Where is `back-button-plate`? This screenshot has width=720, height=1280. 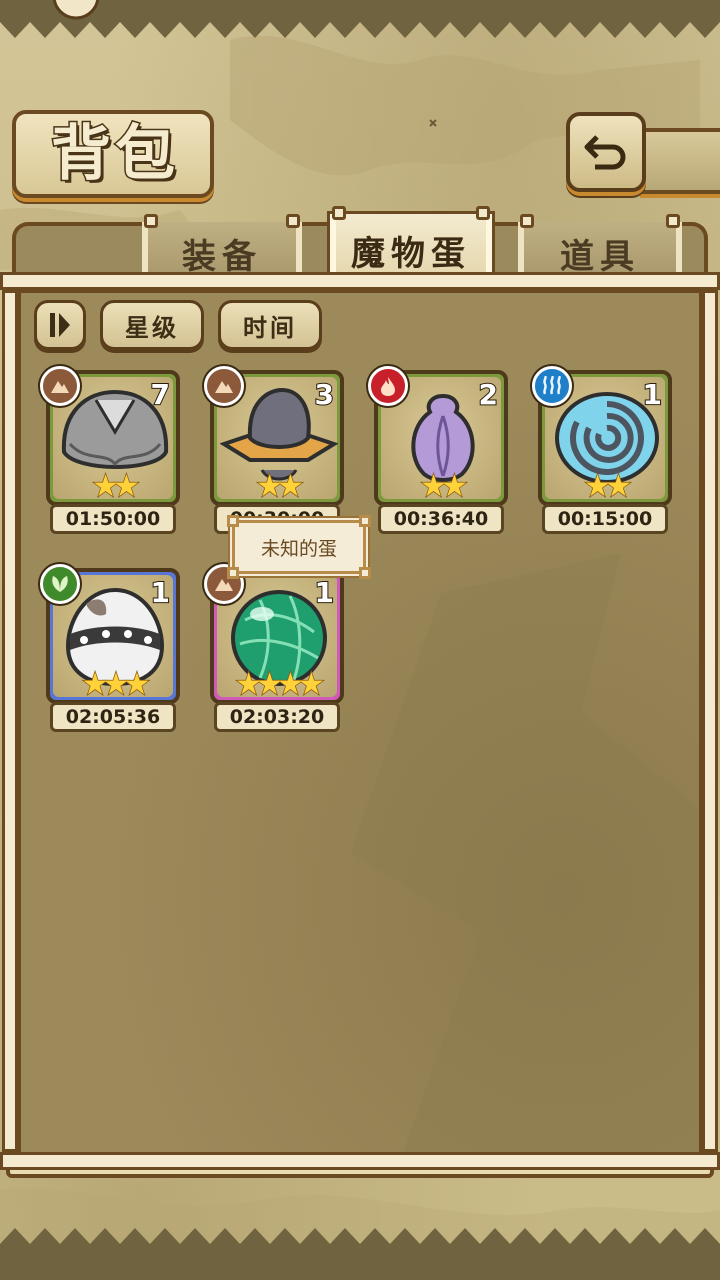
back-button-plate is located at coordinates (680, 161).